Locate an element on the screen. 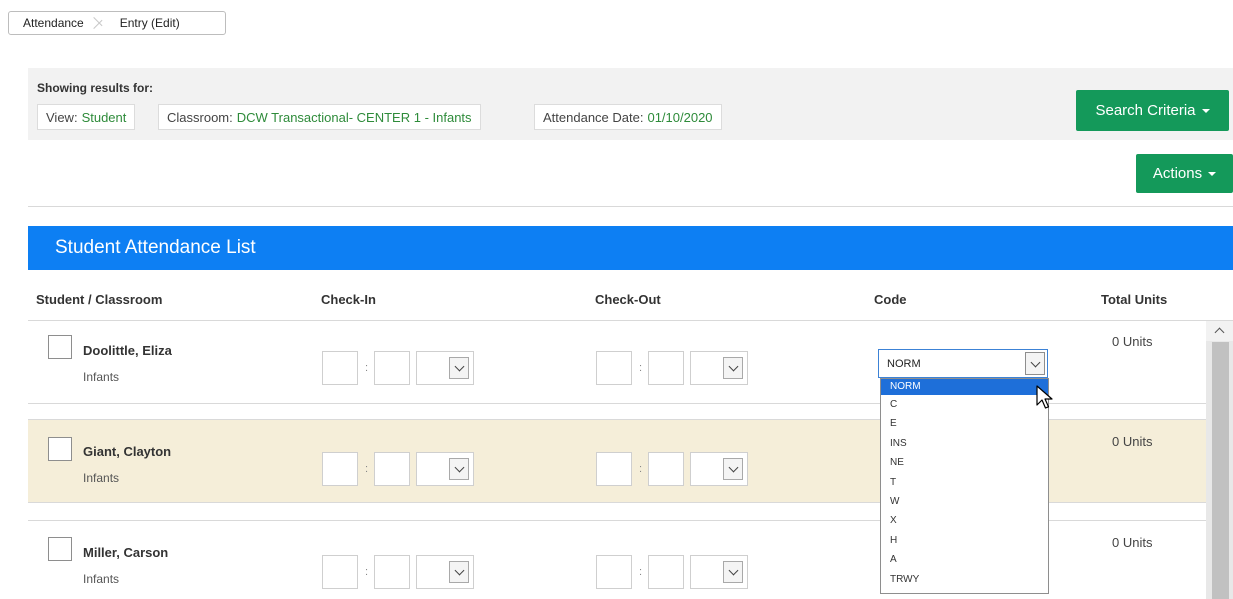 Image resolution: width=1233 pixels, height=599 pixels. chevron-up-icon is located at coordinates (1219, 332).